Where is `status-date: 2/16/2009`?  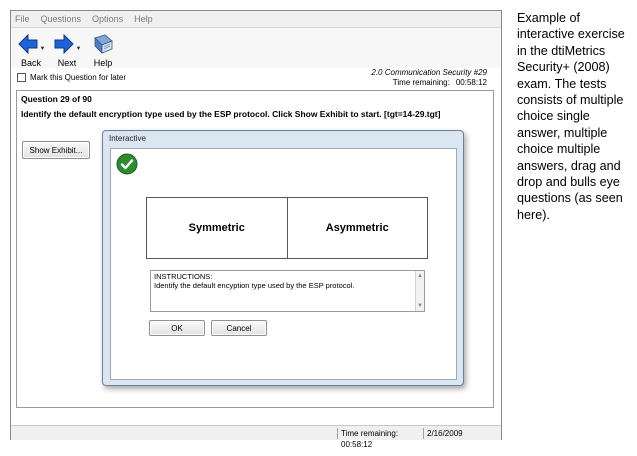 status-date: 2/16/2009 is located at coordinates (462, 433).